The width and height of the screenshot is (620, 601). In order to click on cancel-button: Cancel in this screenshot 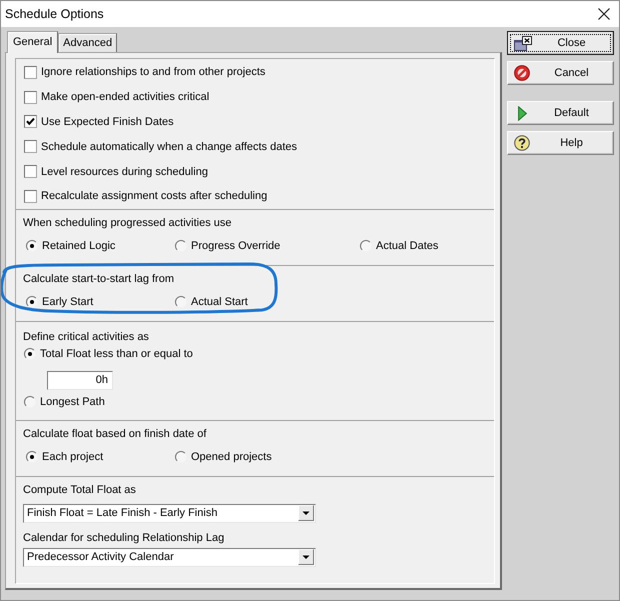, I will do `click(560, 73)`.